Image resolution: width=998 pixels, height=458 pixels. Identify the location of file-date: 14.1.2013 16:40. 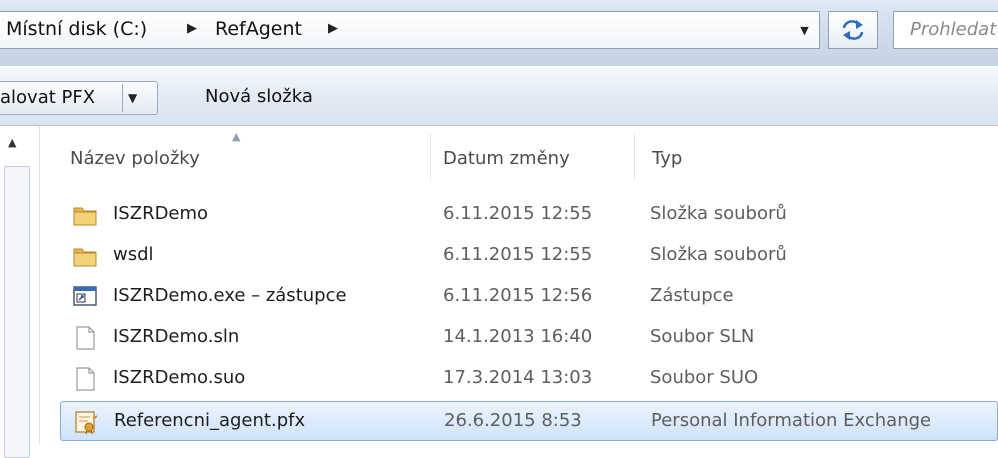
(518, 336).